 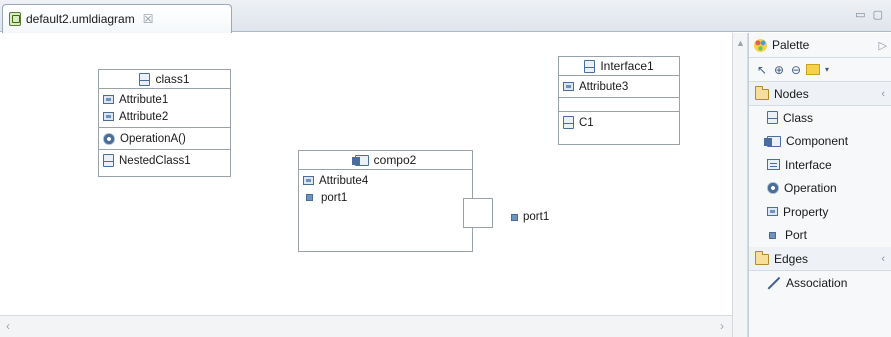 I want to click on attribute-label: Attribute4, so click(x=344, y=180).